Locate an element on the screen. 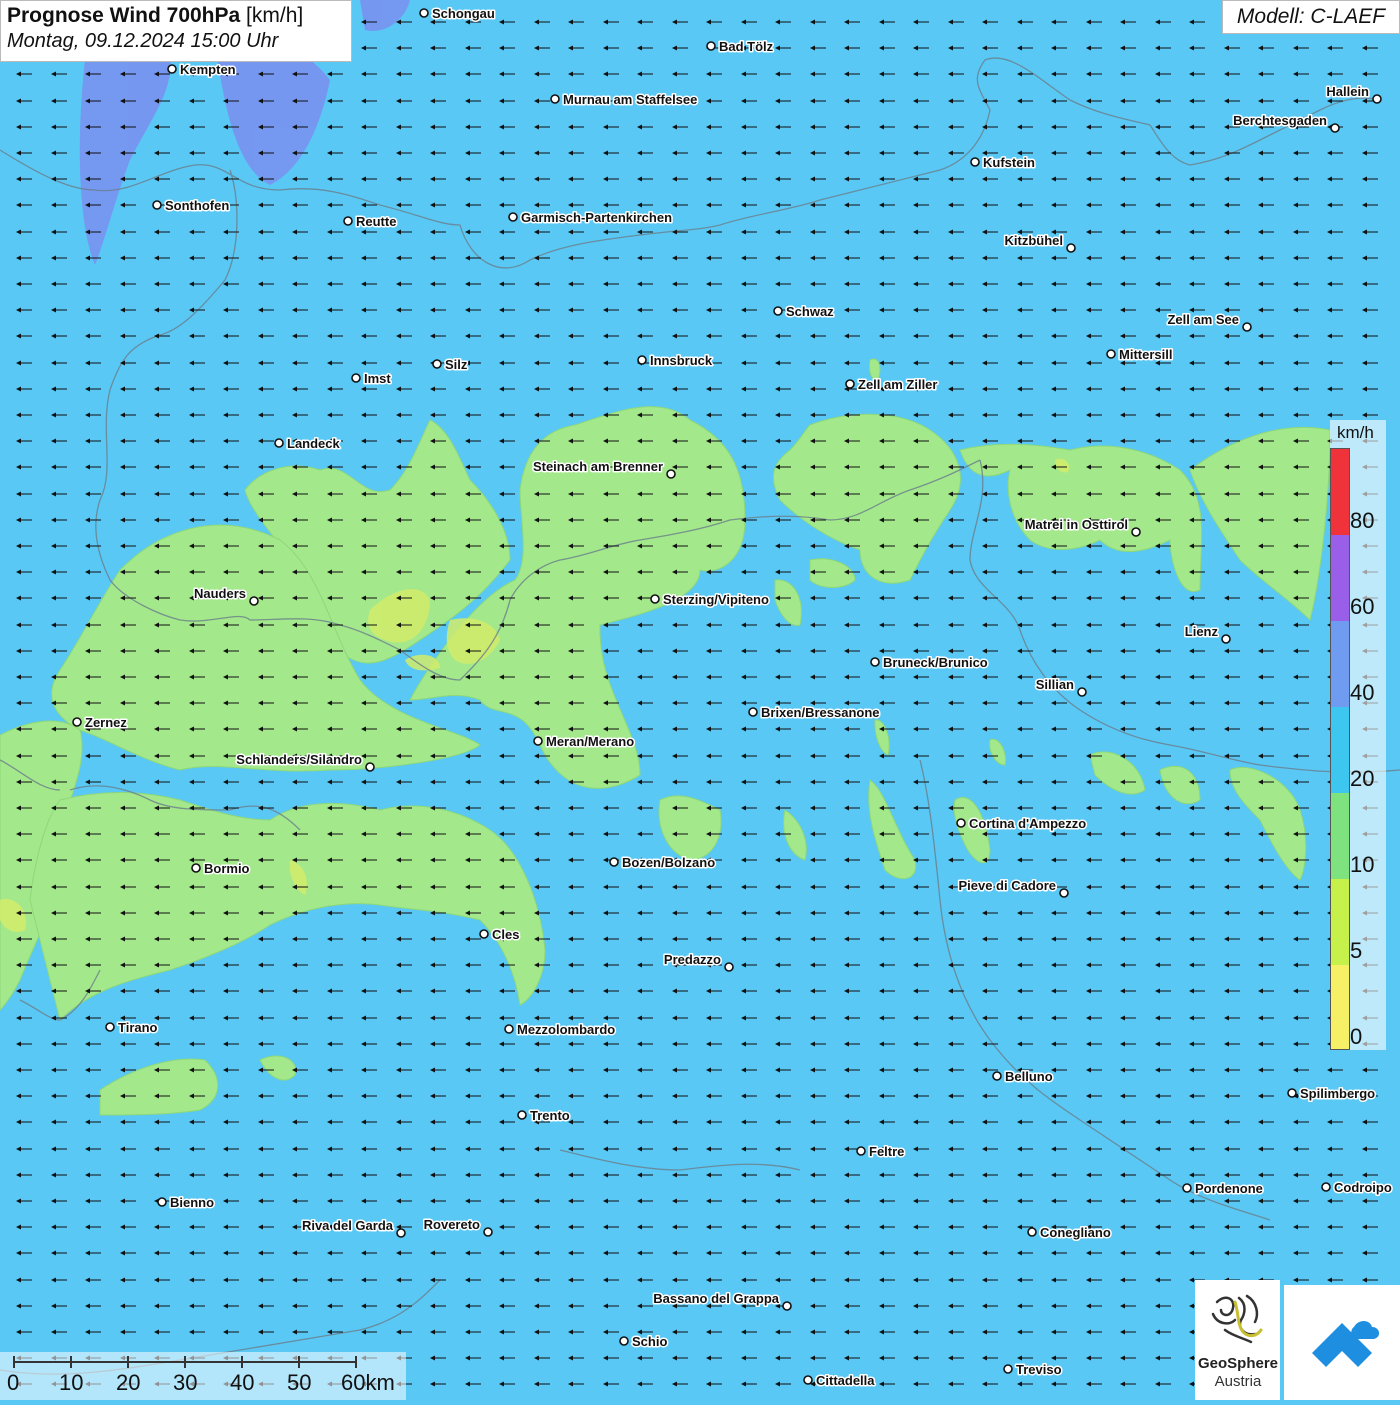 This screenshot has height=1405, width=1400. city-conegliano: Conegliano is located at coordinates (1069, 1233).